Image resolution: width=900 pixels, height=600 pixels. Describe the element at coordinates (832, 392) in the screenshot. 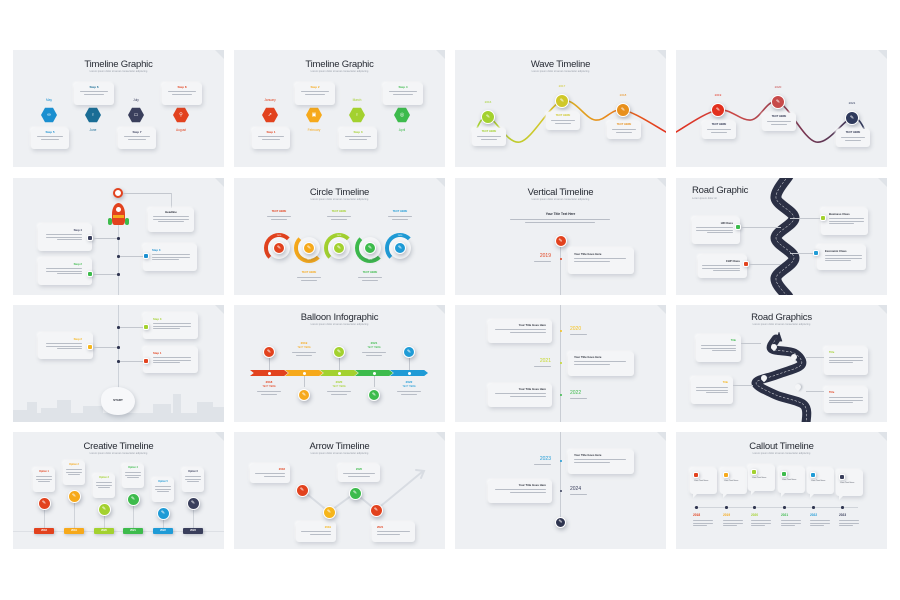

I see `item-label: Title` at that location.